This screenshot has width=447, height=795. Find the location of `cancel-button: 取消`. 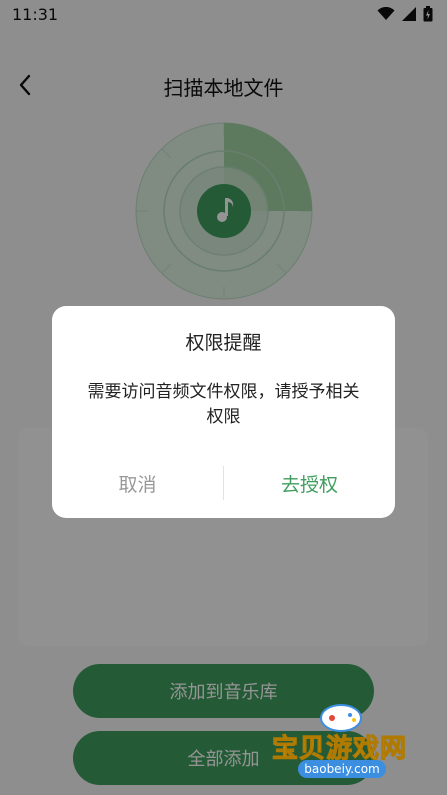

cancel-button: 取消 is located at coordinates (137, 483).